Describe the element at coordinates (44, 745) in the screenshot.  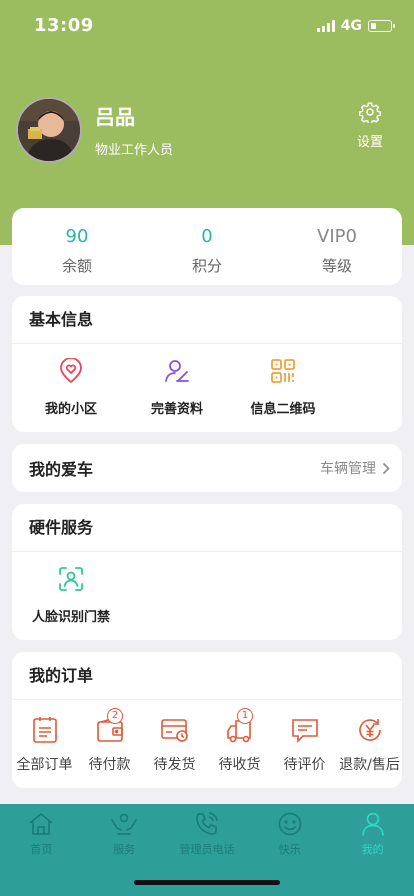
I see `all-orders-button: 全部订单` at that location.